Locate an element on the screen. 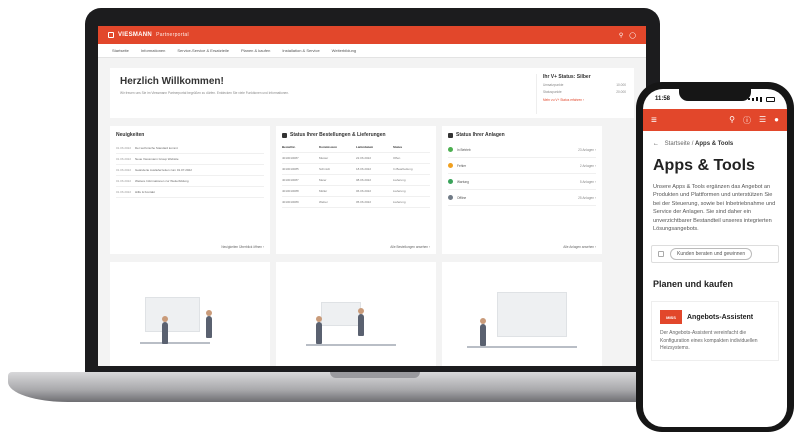 The height and width of the screenshot is (434, 800). list-item: 01.06.2022 Neue Viessmann Group Website is located at coordinates (190, 159).